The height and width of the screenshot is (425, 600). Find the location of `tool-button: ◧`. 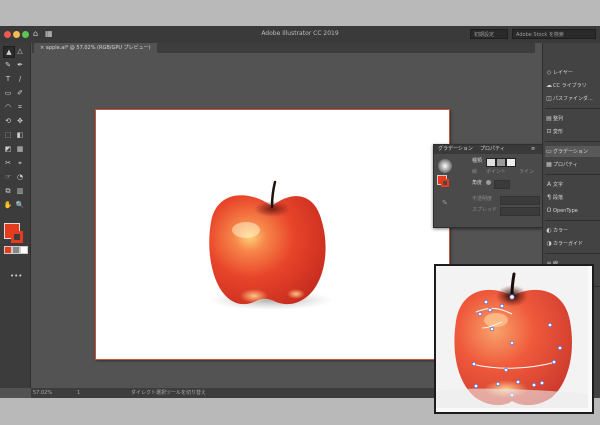

tool-button: ◧ is located at coordinates (20, 135).